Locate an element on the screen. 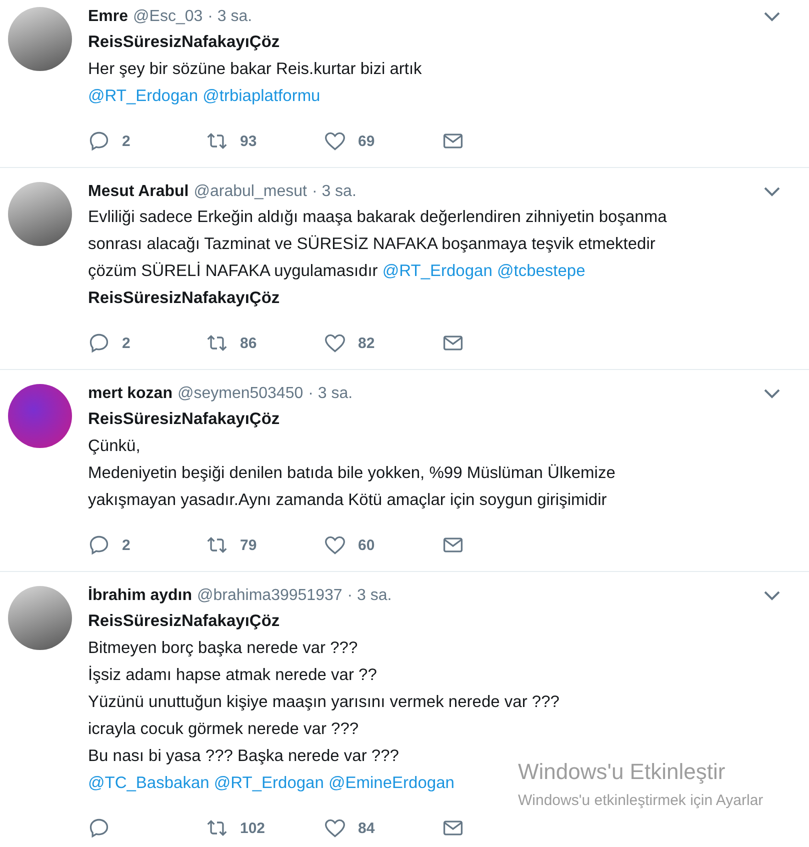  like-count: 69 is located at coordinates (366, 141).